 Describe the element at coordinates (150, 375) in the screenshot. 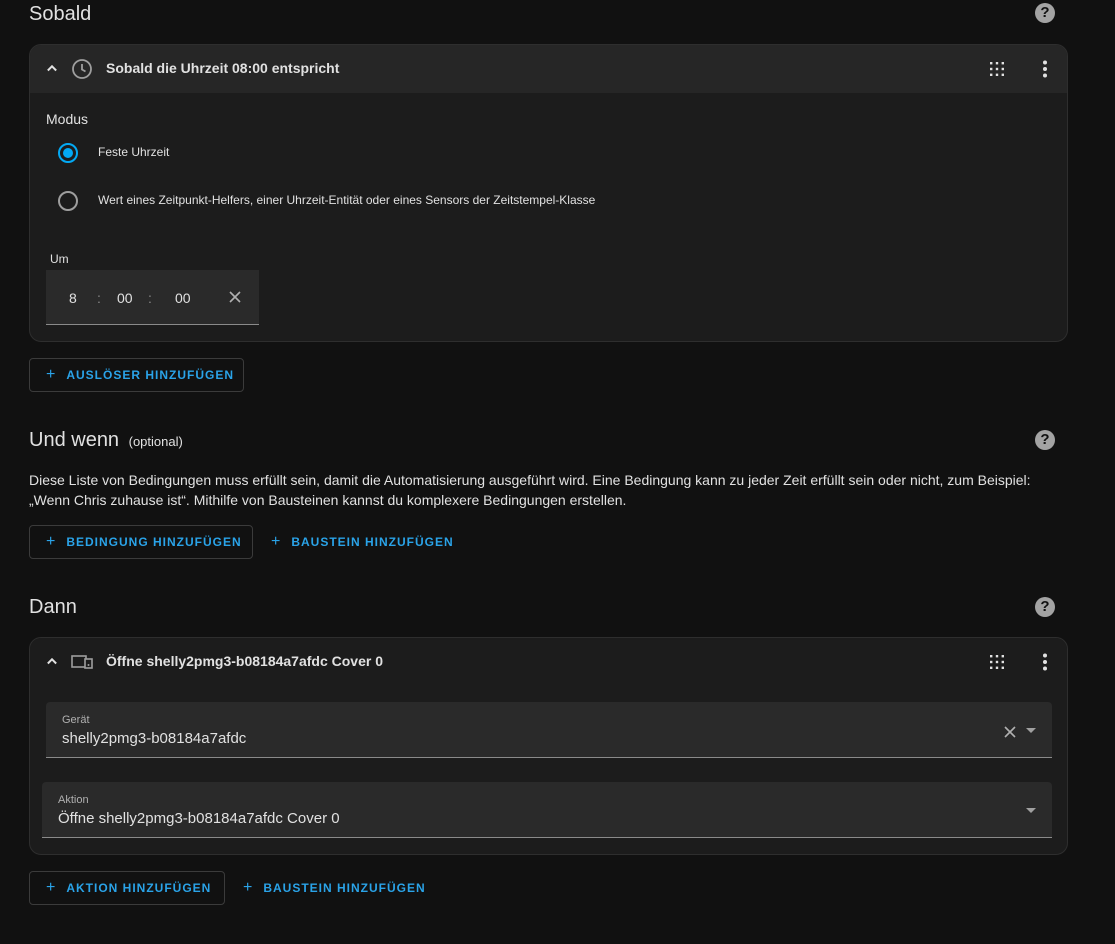

I see `add-trigger-label: AUSLÖSER HINZUFÜGEN` at that location.